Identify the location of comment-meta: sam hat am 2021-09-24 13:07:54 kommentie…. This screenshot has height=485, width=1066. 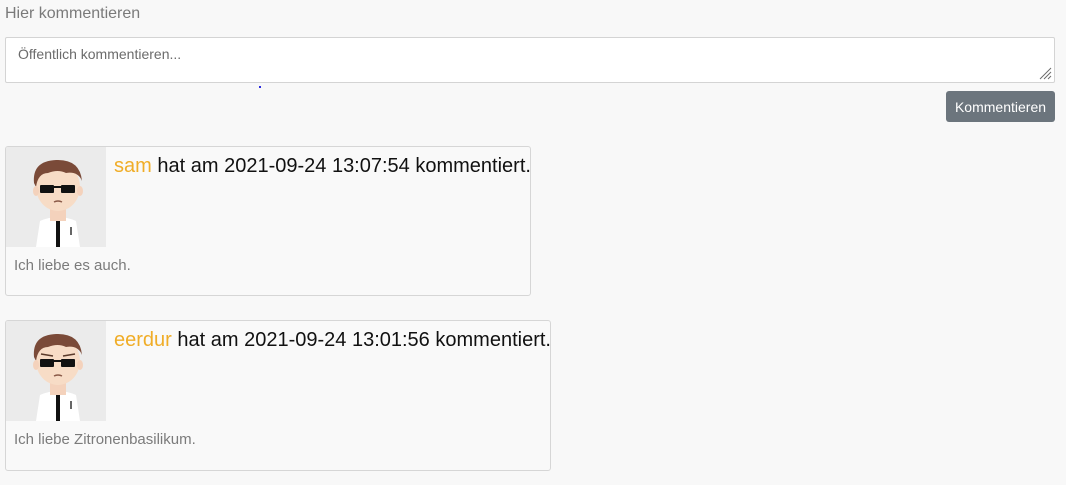
(322, 166).